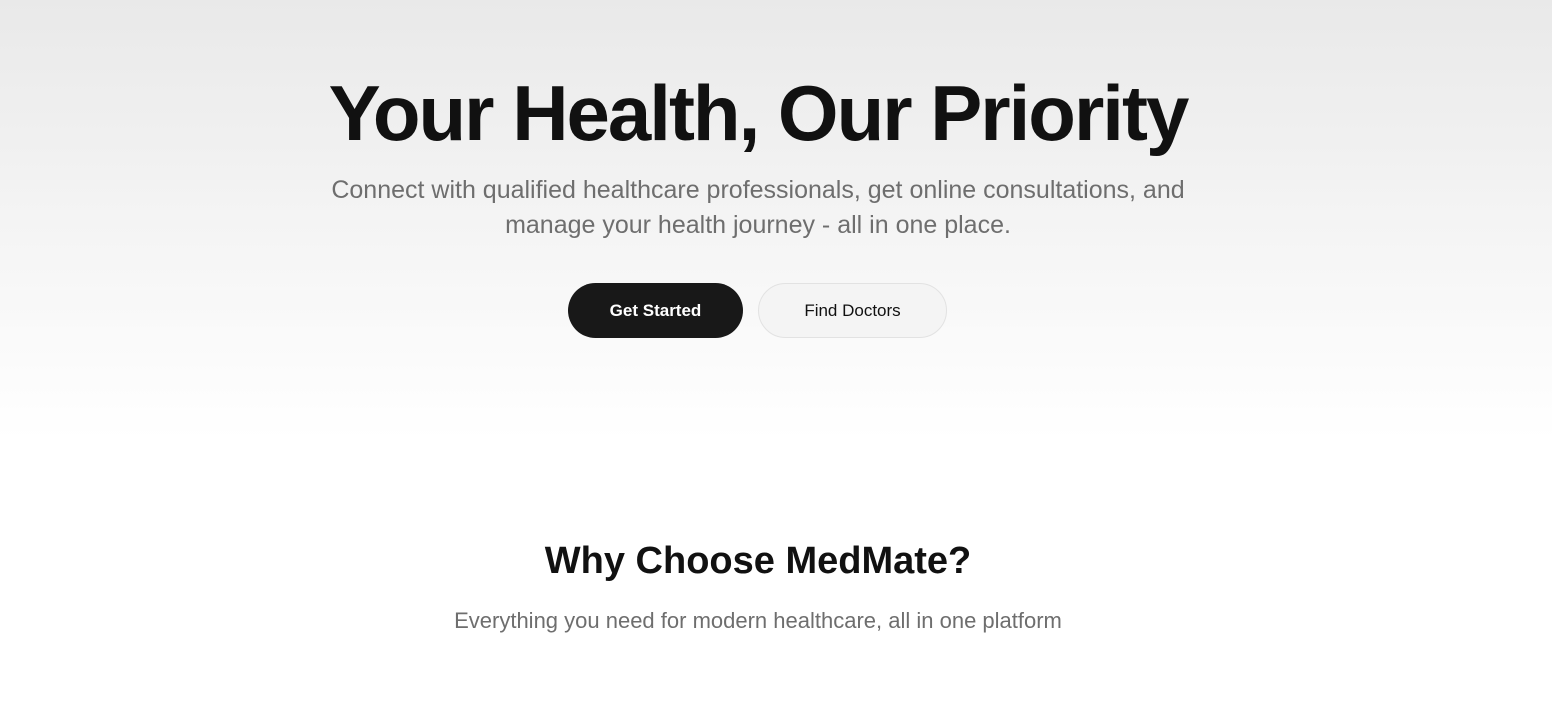 Image resolution: width=1552 pixels, height=710 pixels. What do you see at coordinates (759, 113) in the screenshot?
I see `hero-title: Your Health, Our Priority` at bounding box center [759, 113].